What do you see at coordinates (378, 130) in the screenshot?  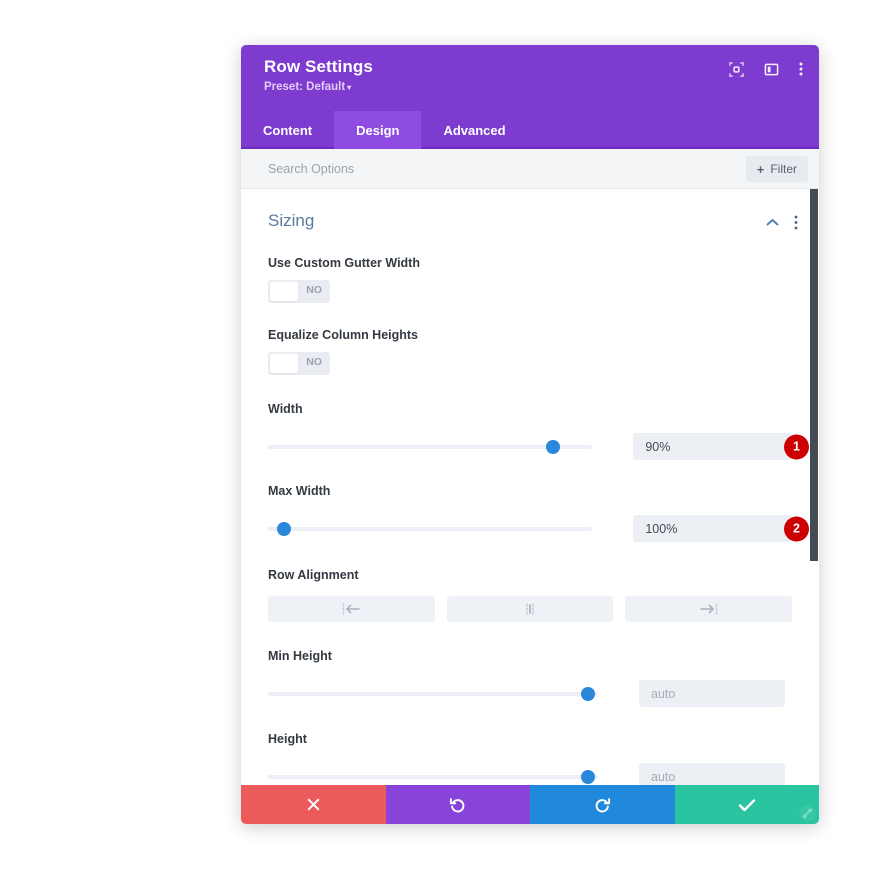 I see `tab-design: Design` at bounding box center [378, 130].